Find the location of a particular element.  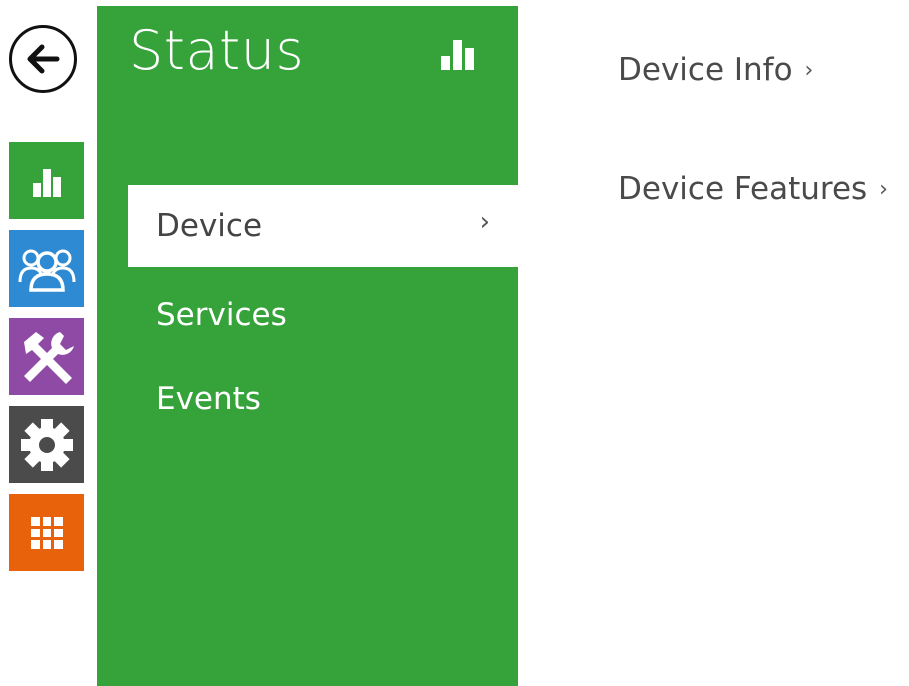

nav-item-label: Events is located at coordinates (208, 399).